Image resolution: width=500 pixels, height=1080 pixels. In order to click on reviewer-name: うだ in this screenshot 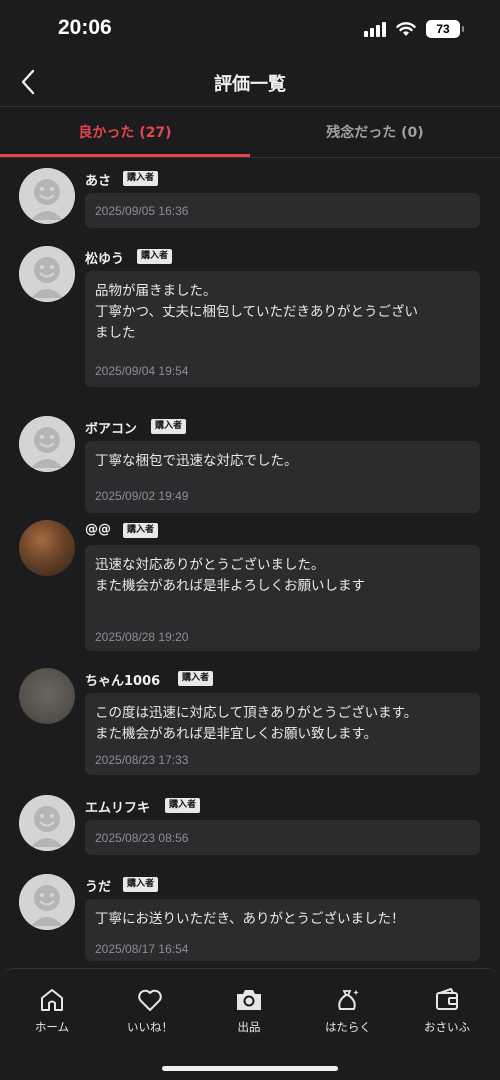, I will do `click(98, 885)`.